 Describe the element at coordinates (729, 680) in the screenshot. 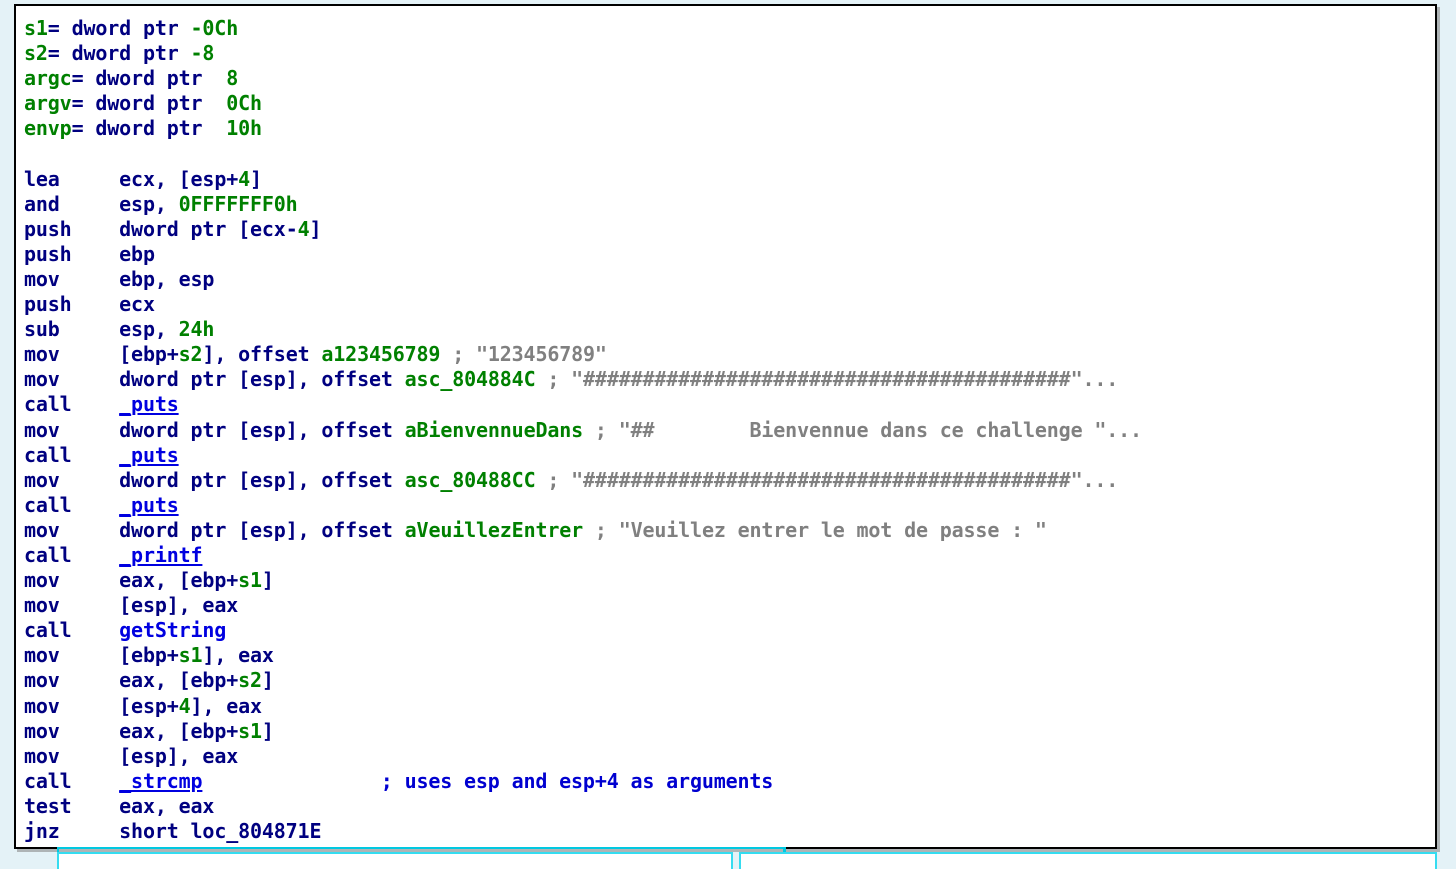

I see `instruction-line: mov eax, [ebp+s2]` at that location.